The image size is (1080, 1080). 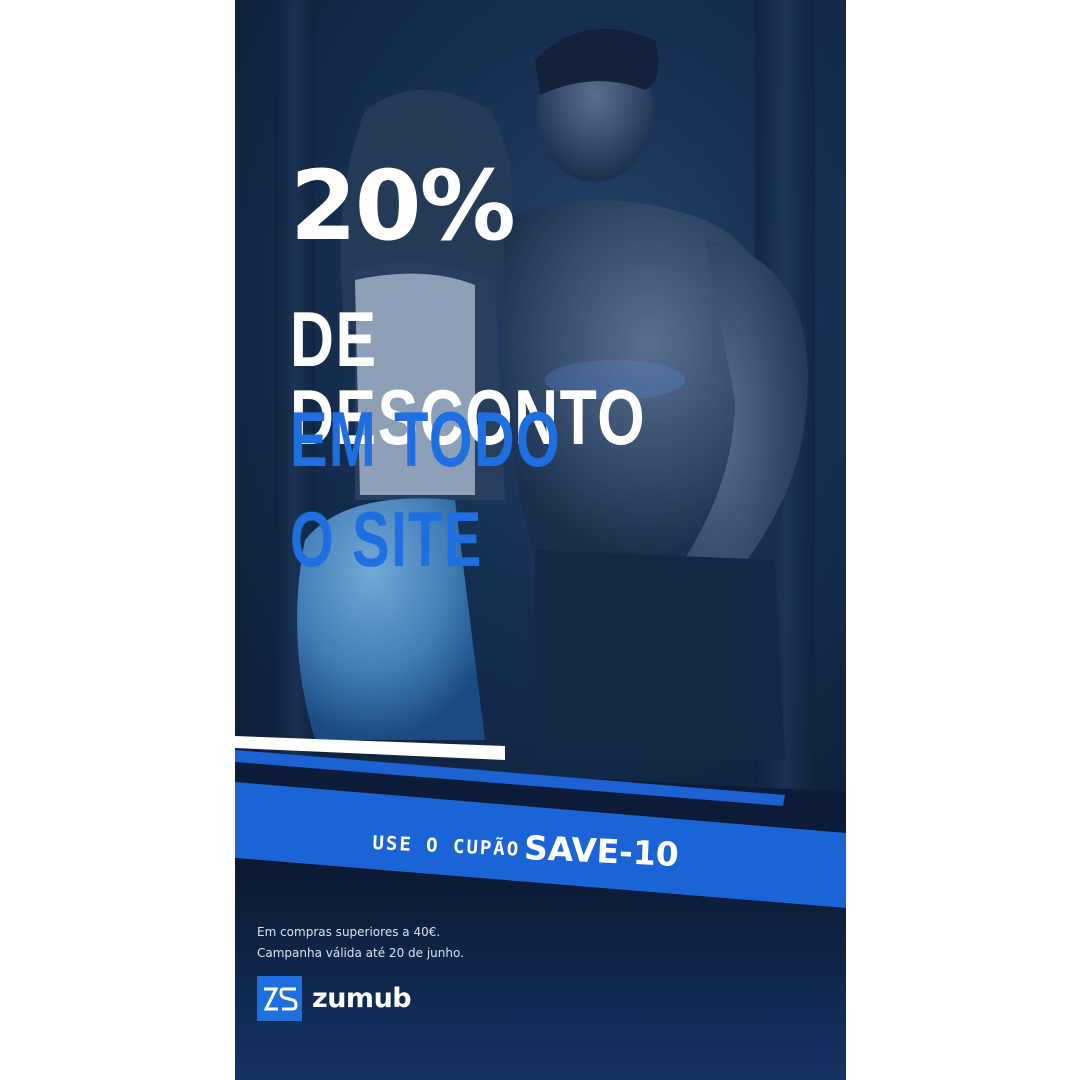 What do you see at coordinates (601, 851) in the screenshot?
I see `coupon-code: SAVE-10` at bounding box center [601, 851].